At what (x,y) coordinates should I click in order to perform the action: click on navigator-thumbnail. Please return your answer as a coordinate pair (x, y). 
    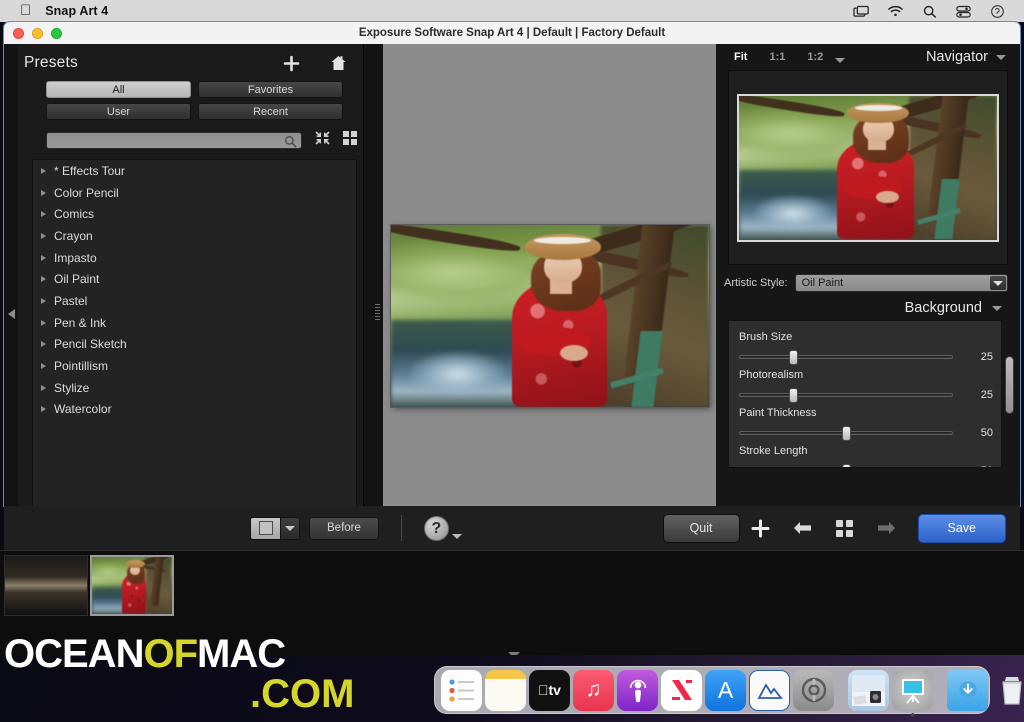
    Looking at the image, I should click on (868, 167).